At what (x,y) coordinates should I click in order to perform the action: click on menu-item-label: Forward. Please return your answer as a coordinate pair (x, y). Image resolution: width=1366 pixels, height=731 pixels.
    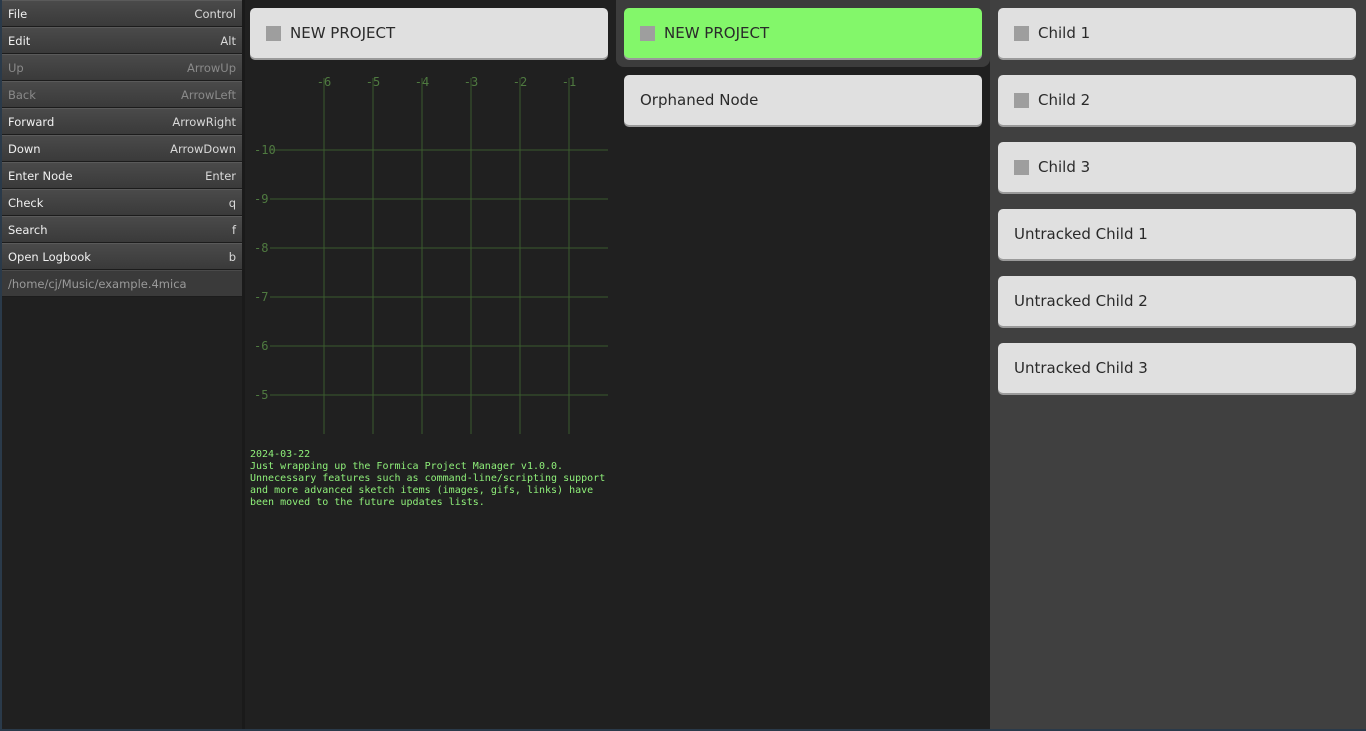
    Looking at the image, I should click on (31, 121).